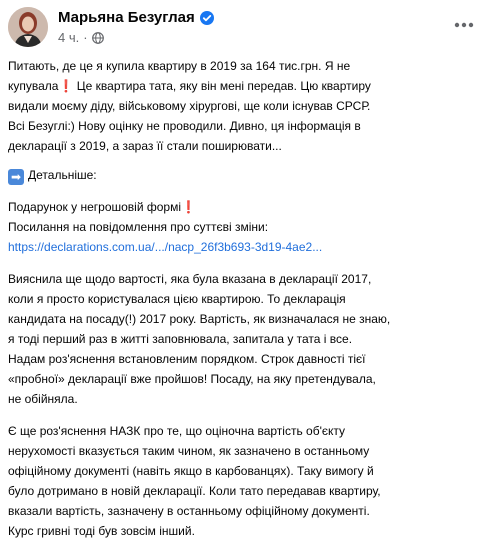 This screenshot has width=488, height=541. Describe the element at coordinates (97, 37) in the screenshot. I see `globe-icon` at that location.